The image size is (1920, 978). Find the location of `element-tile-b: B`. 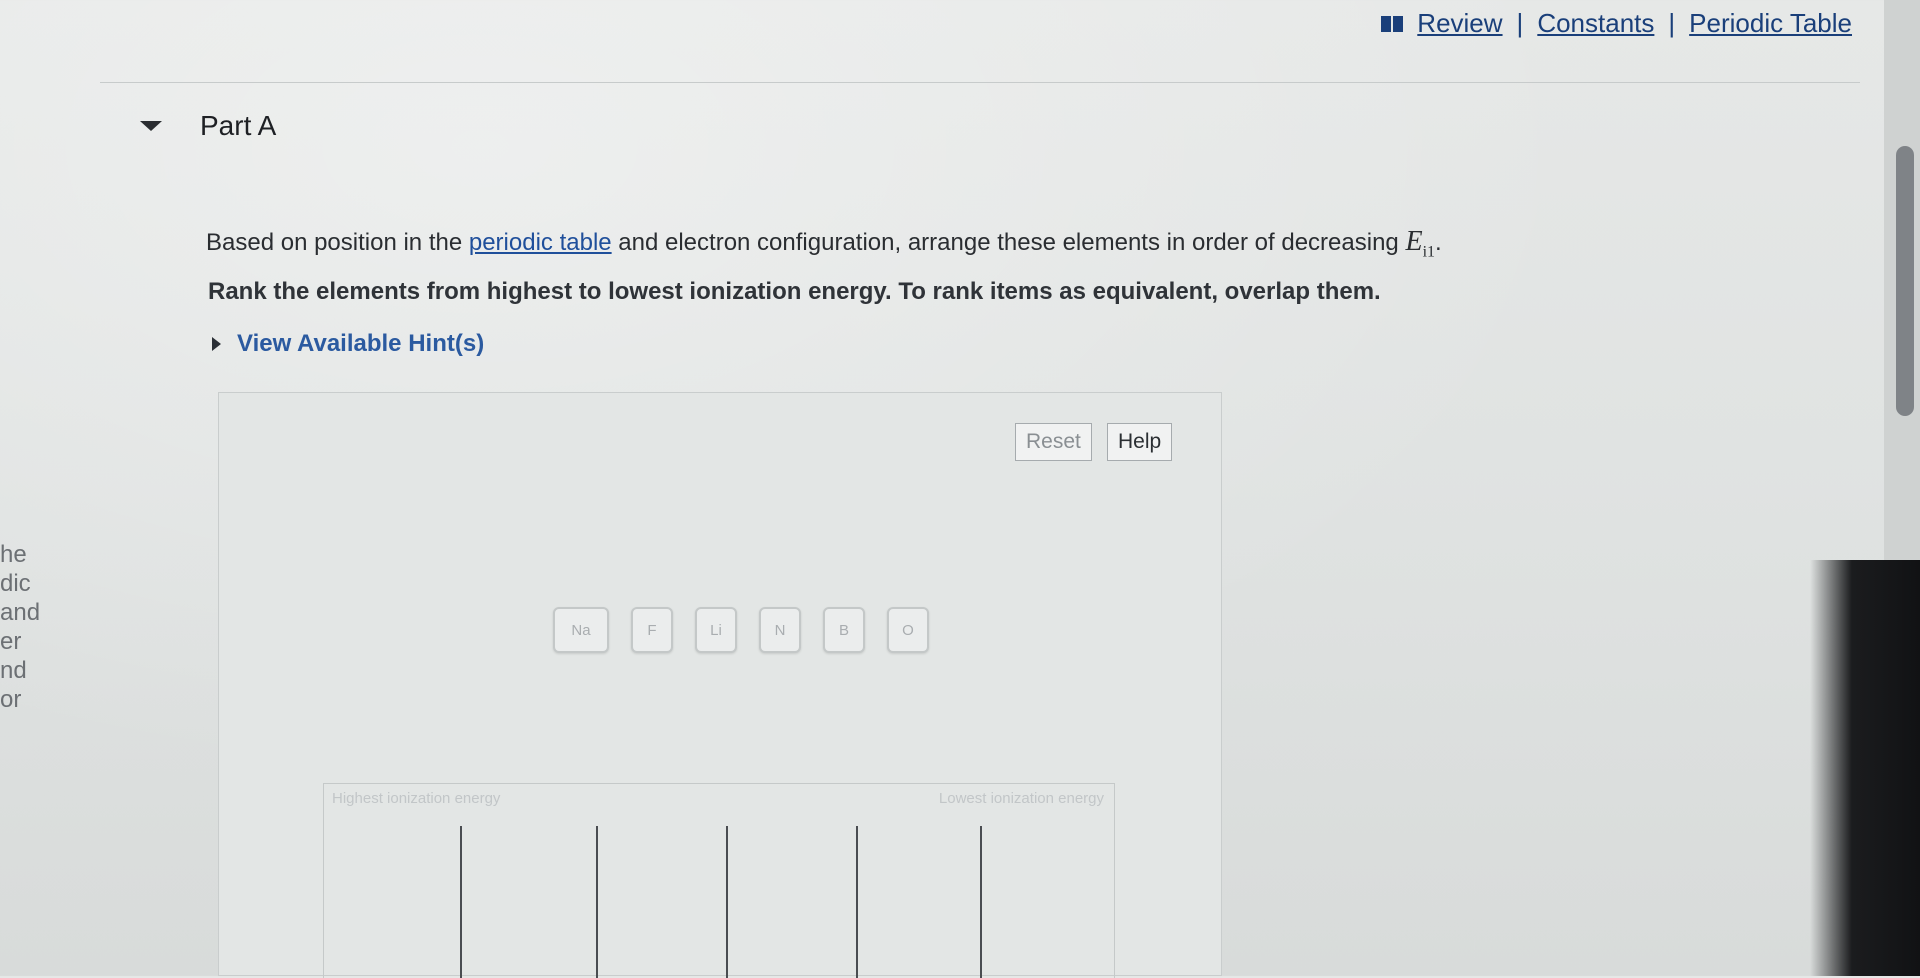

element-tile-b: B is located at coordinates (844, 630).